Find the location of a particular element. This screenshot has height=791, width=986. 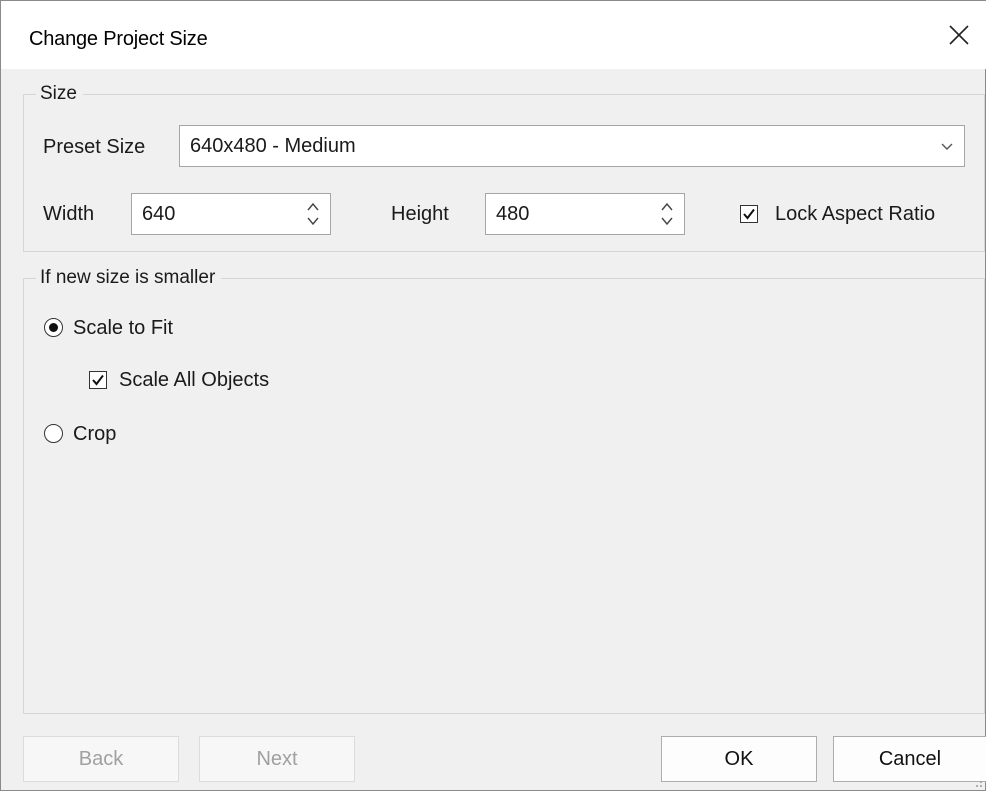

scale-all-objects-label: Scale All Objects is located at coordinates (194, 380).